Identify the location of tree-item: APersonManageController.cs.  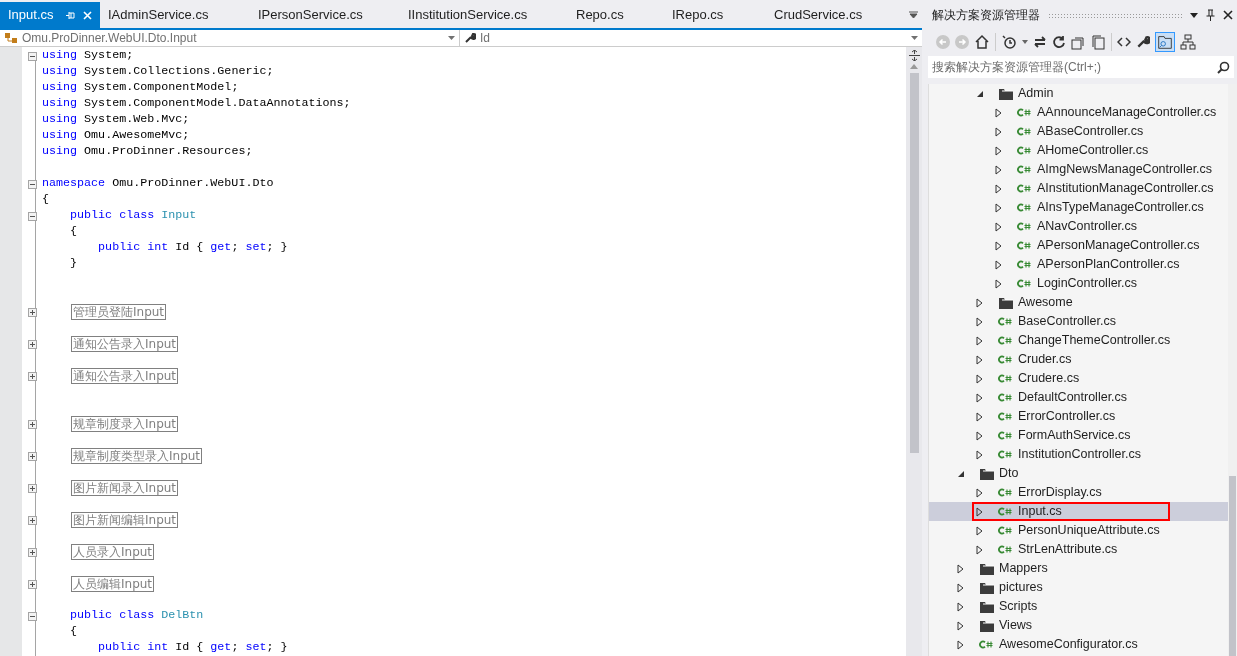
(1078, 245).